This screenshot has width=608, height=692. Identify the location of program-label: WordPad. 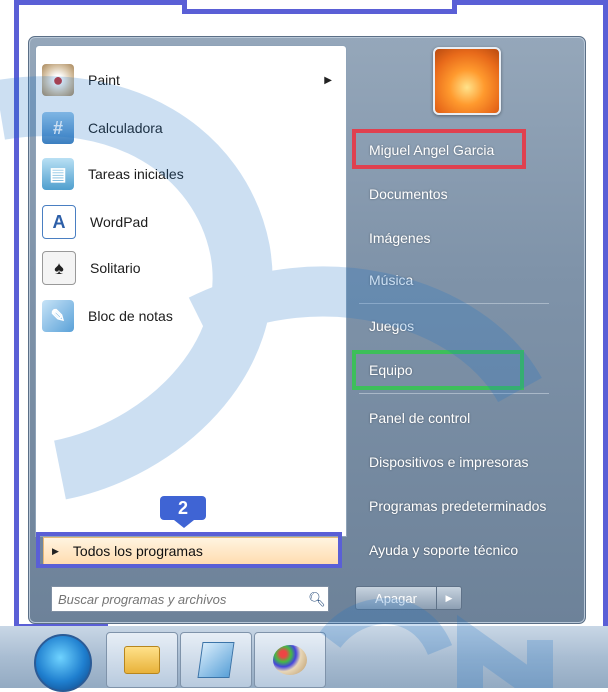
(119, 222).